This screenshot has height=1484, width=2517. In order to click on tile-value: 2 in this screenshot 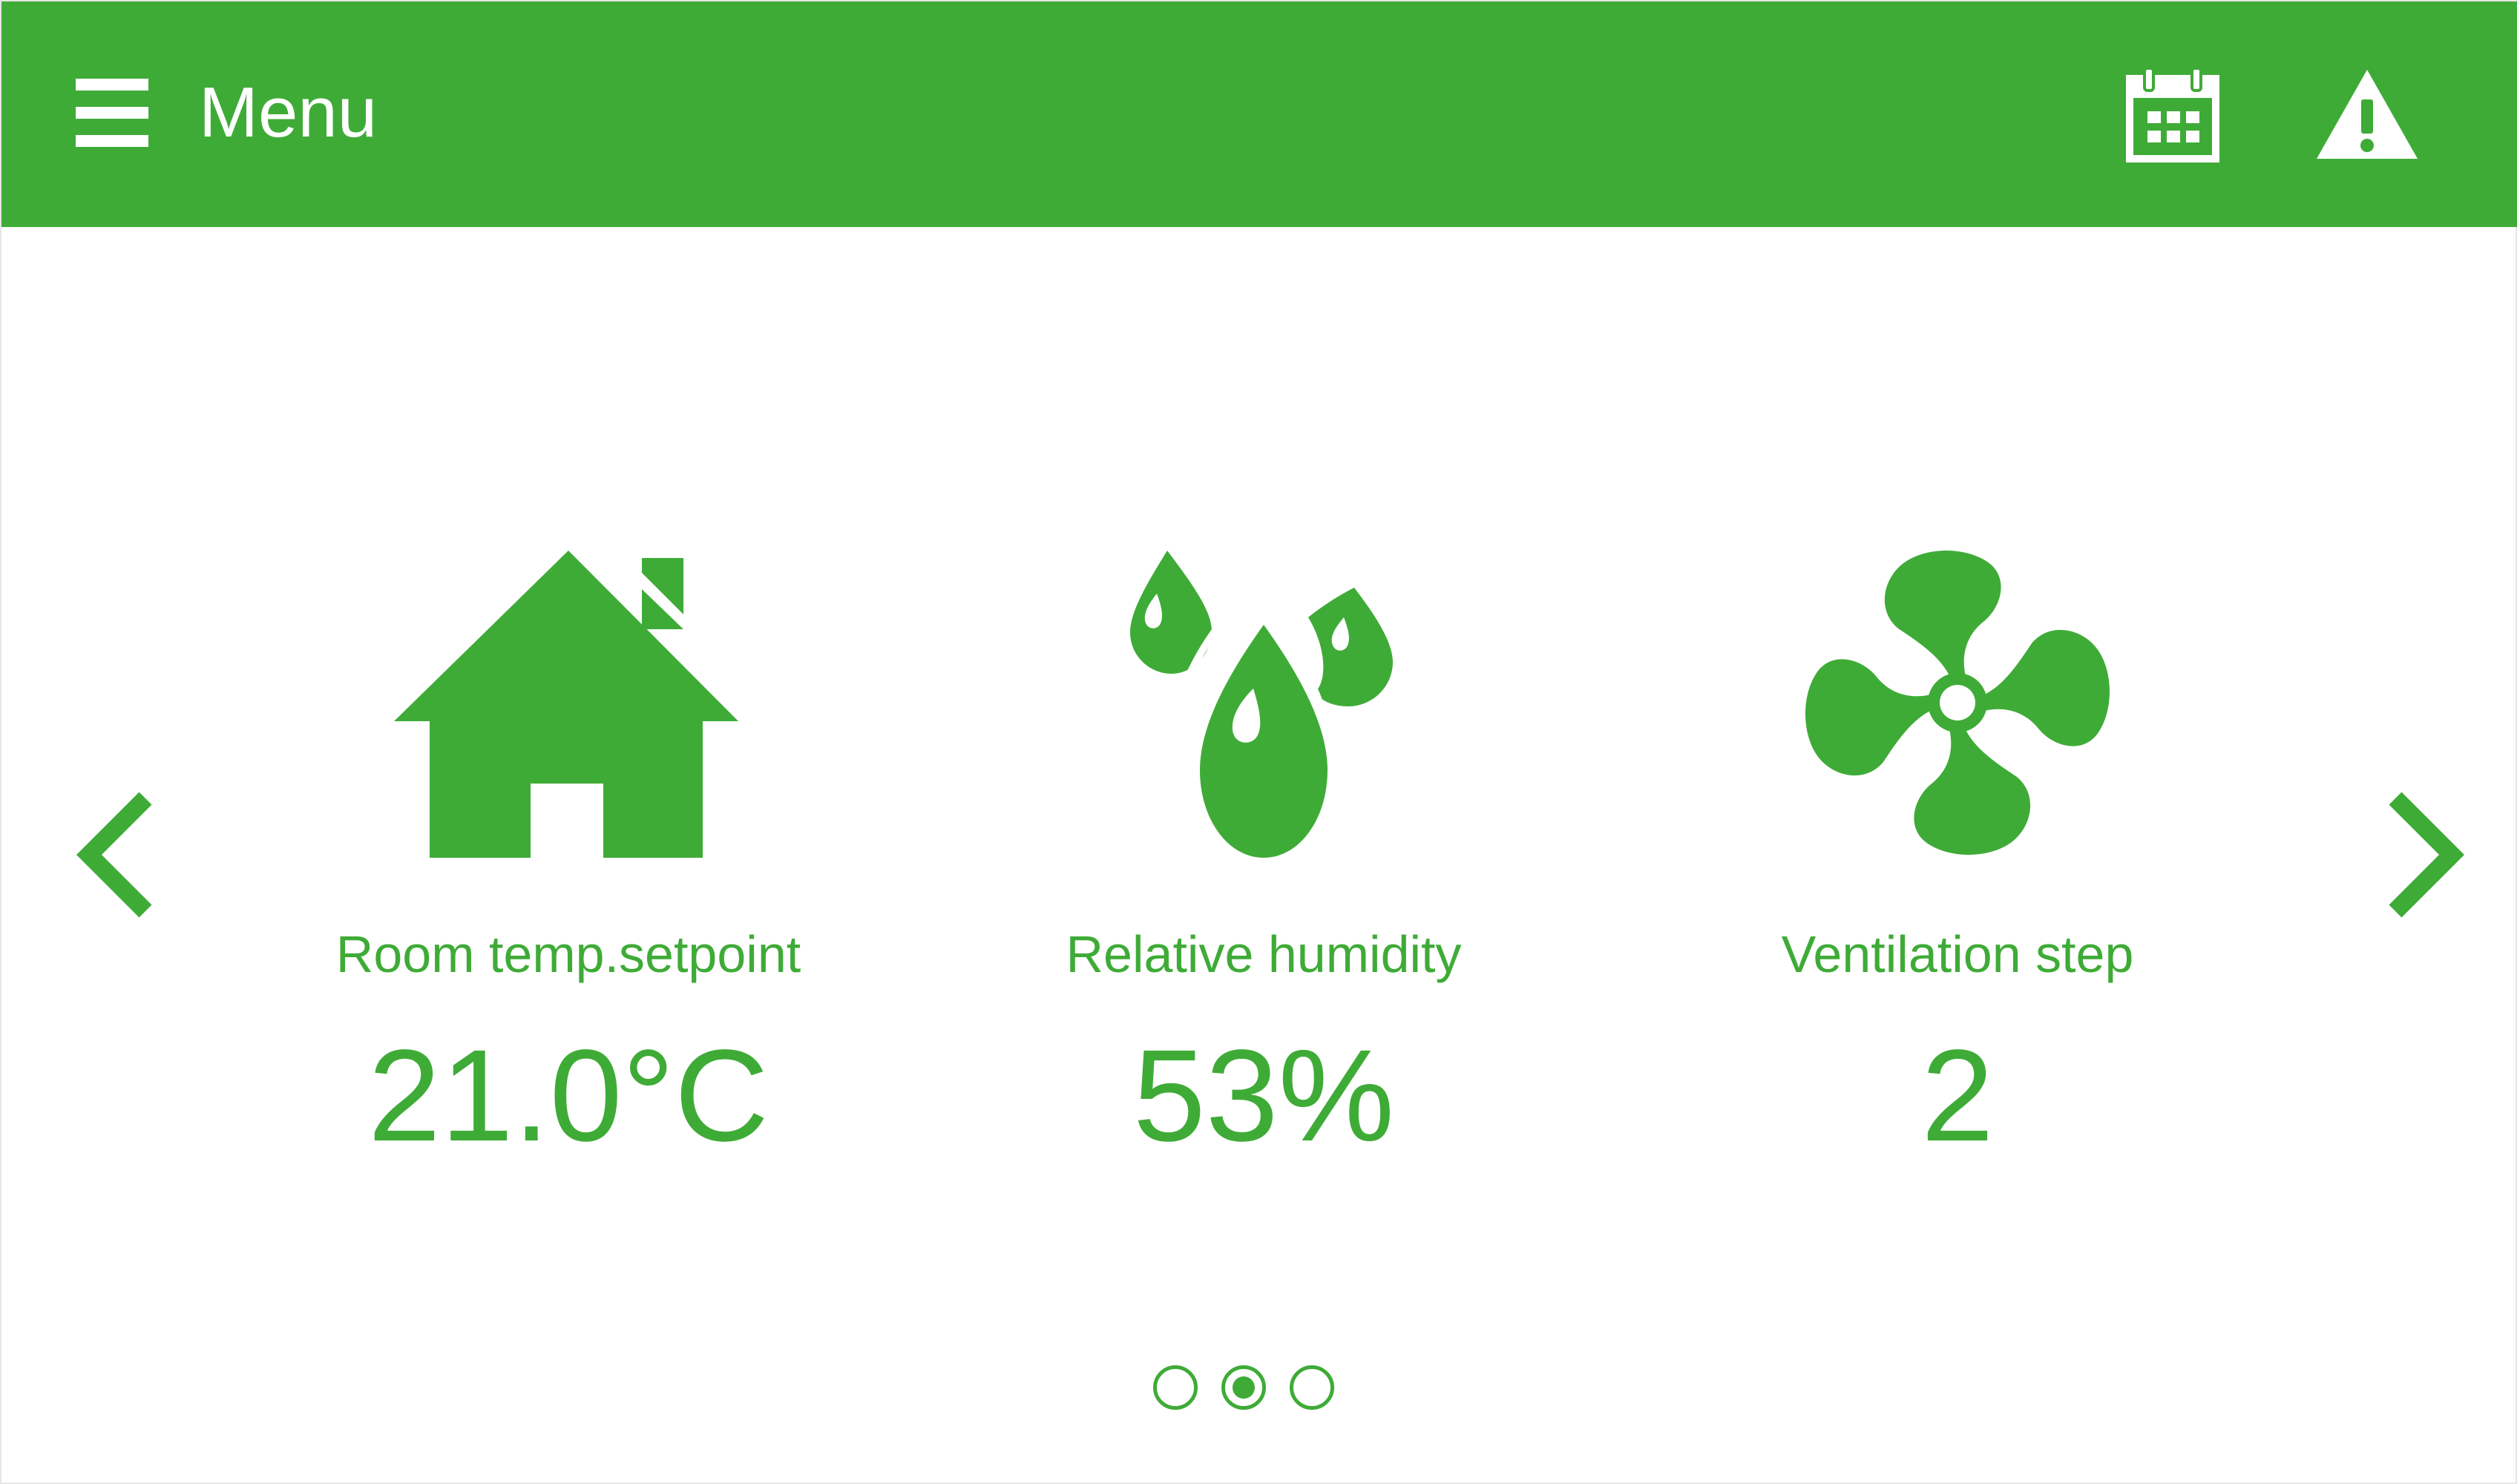, I will do `click(1957, 1096)`.